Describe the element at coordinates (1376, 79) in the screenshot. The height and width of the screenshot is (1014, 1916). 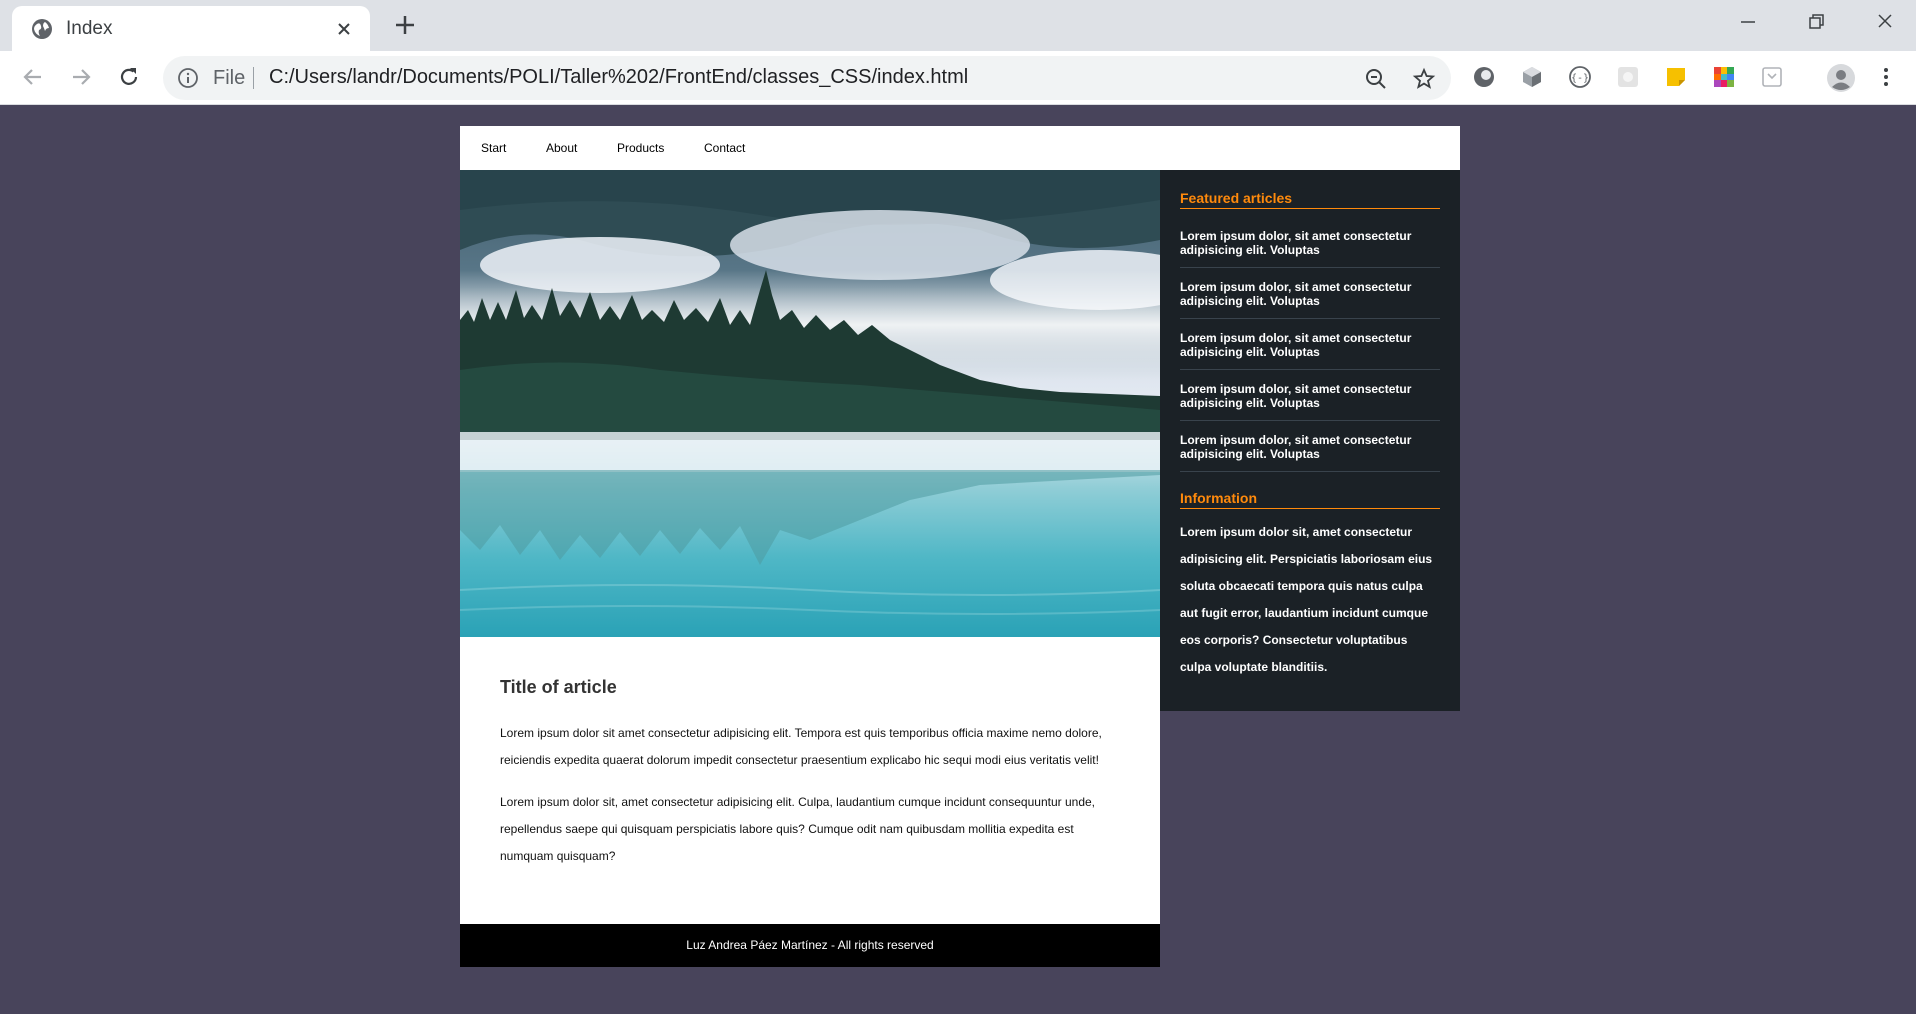
I see `zoom-icon` at that location.